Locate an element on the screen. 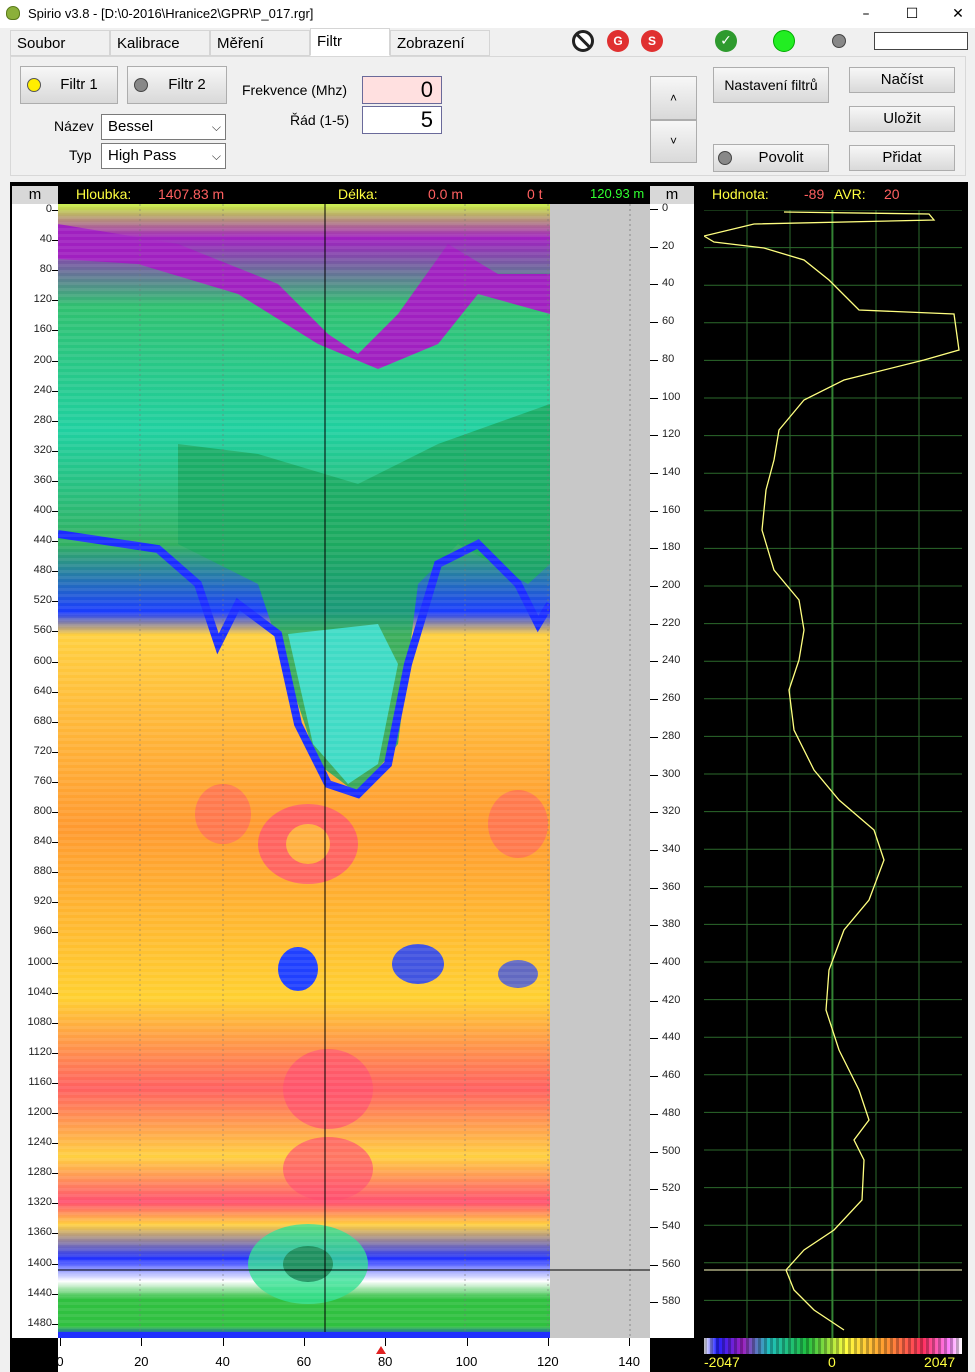 This screenshot has width=975, height=1372. depth-tick-right: 340 is located at coordinates (671, 848).